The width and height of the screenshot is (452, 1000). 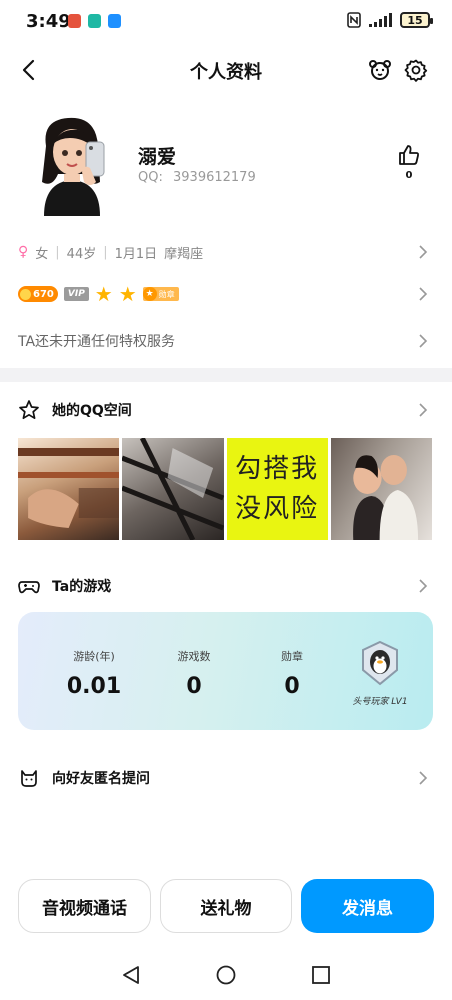 I want to click on penguin-badge-icon, so click(x=380, y=663).